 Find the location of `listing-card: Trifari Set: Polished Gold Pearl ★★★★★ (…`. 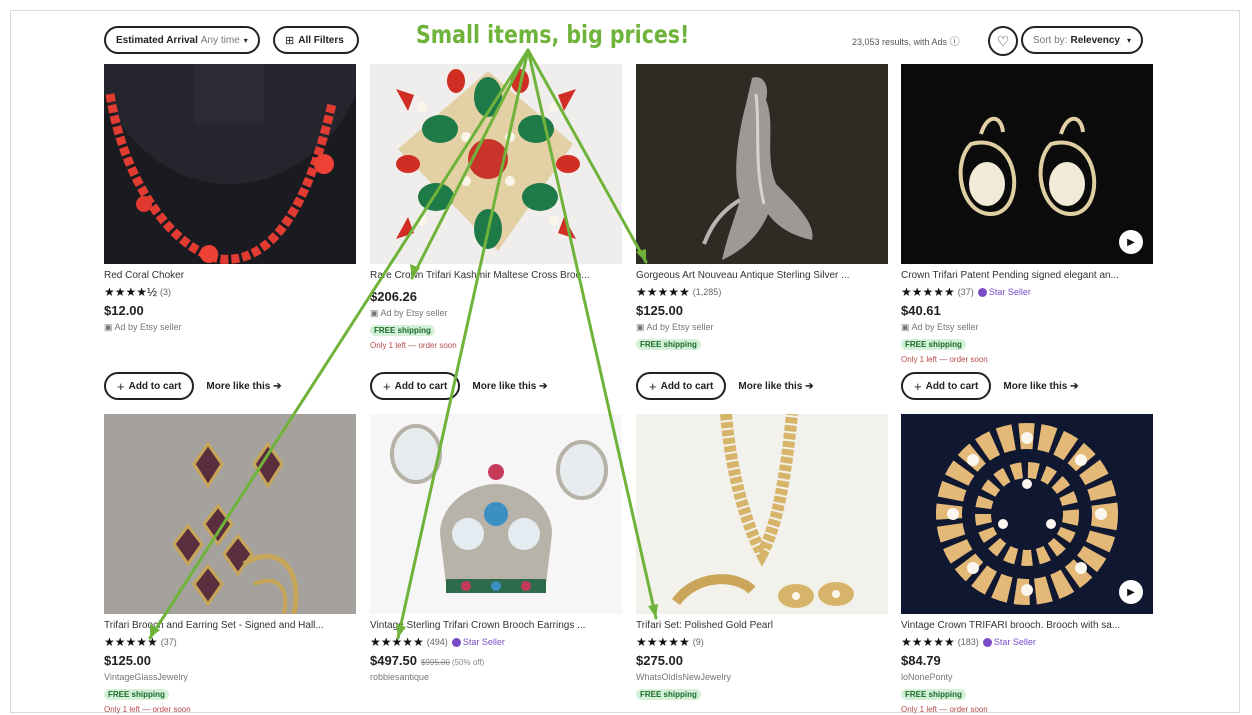

listing-card: Trifari Set: Polished Gold Pearl ★★★★★ (… is located at coordinates (762, 558).